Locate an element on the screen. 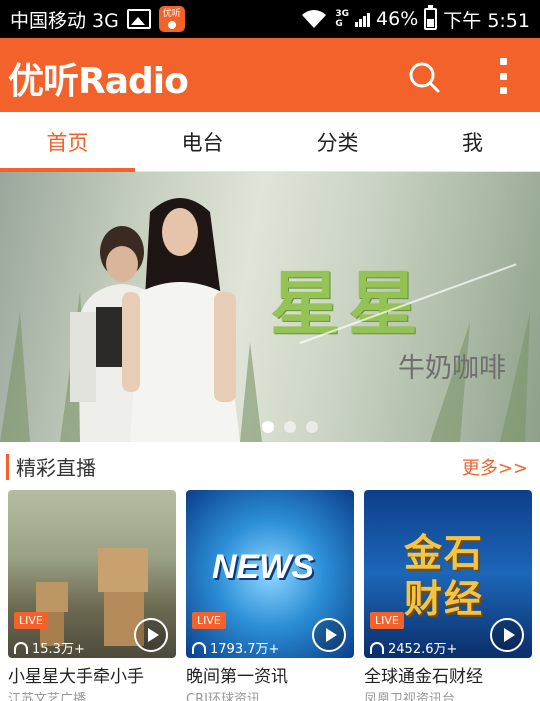  battery-icon is located at coordinates (431, 17).